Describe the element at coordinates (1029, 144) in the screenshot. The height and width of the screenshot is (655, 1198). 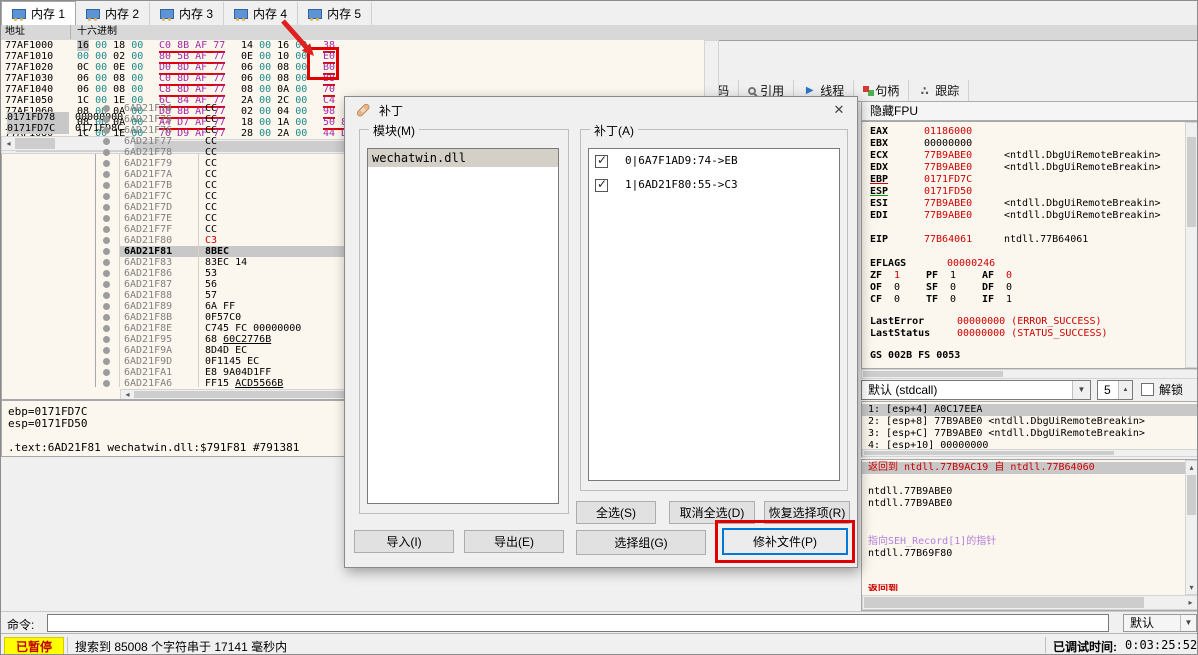
I see `register-row: EBX 00000000` at that location.